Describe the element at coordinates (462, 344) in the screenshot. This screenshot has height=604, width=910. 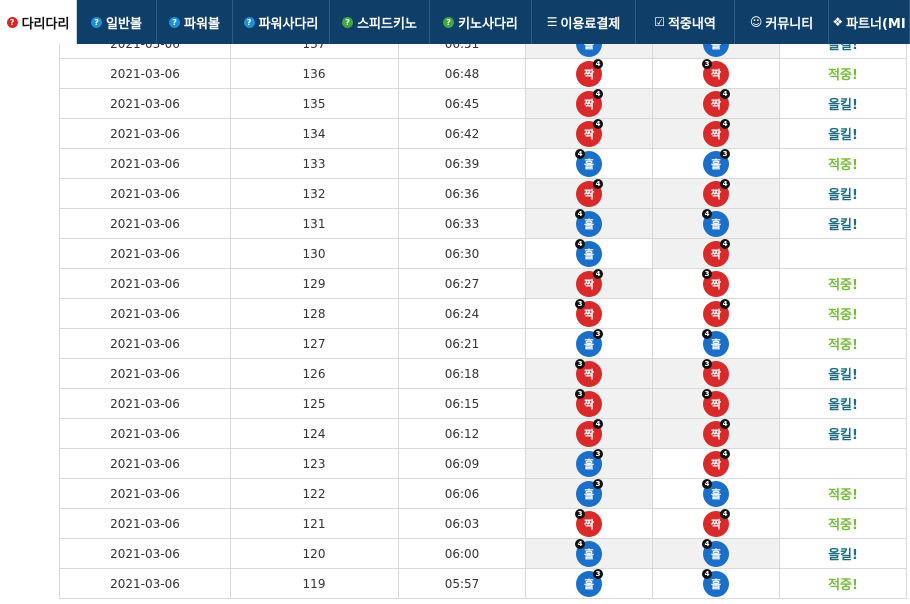
I see `time-cell: 06:21` at that location.